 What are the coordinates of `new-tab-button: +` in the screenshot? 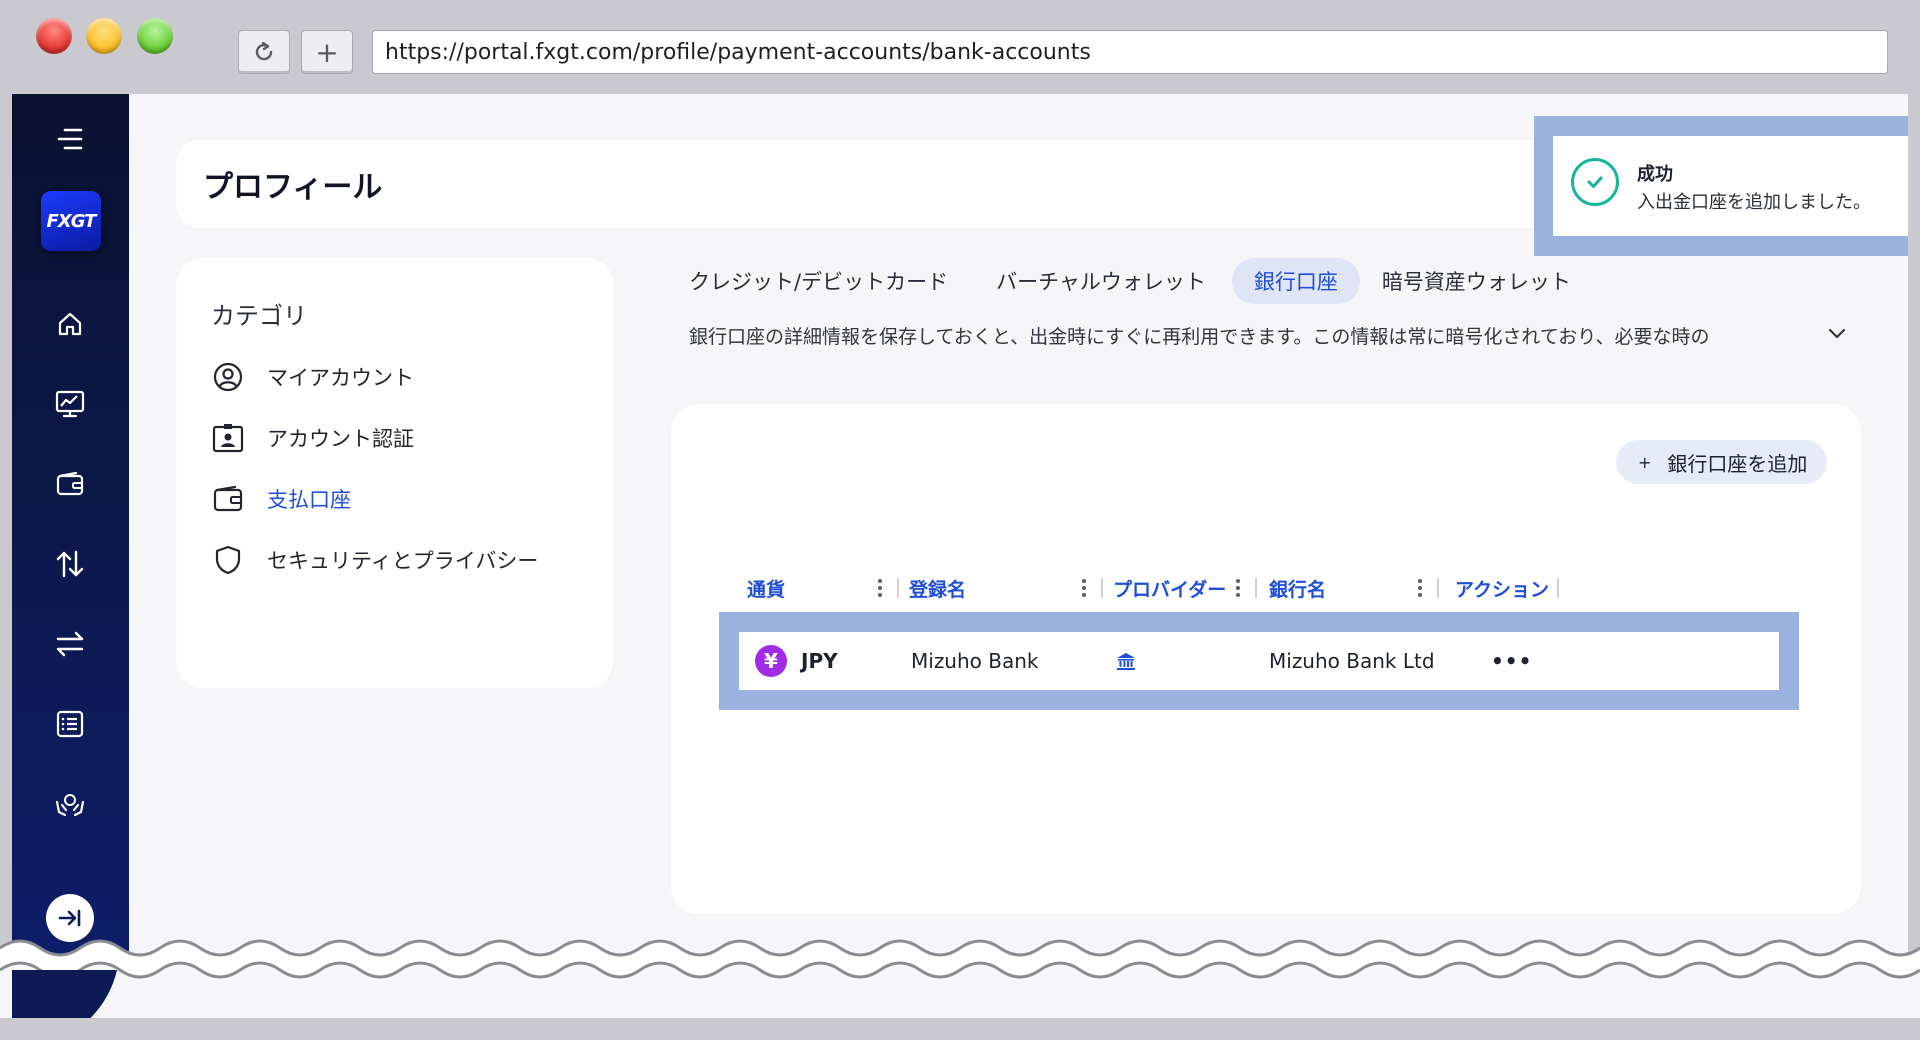 It's located at (327, 52).